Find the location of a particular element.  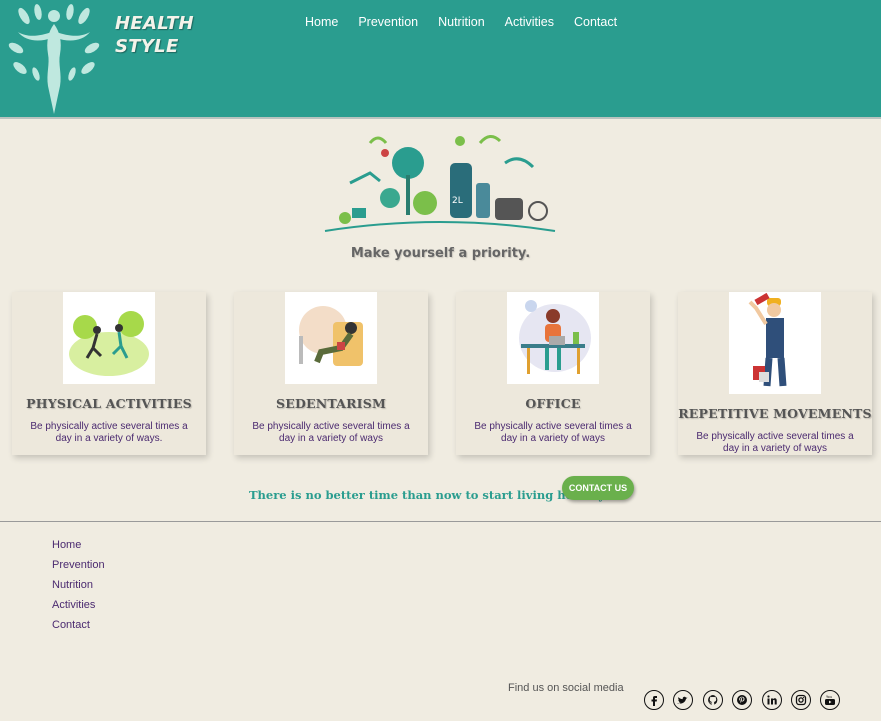

card-title: PHYSICAL ACTIVITIES is located at coordinates (109, 403).